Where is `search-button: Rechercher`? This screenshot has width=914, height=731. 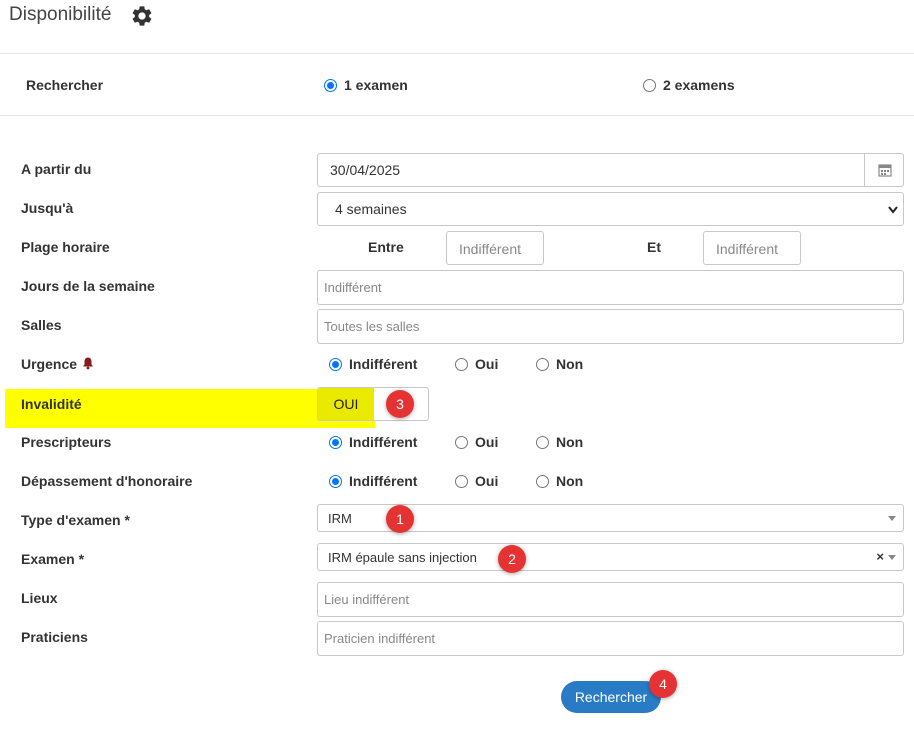
search-button: Rechercher is located at coordinates (611, 697).